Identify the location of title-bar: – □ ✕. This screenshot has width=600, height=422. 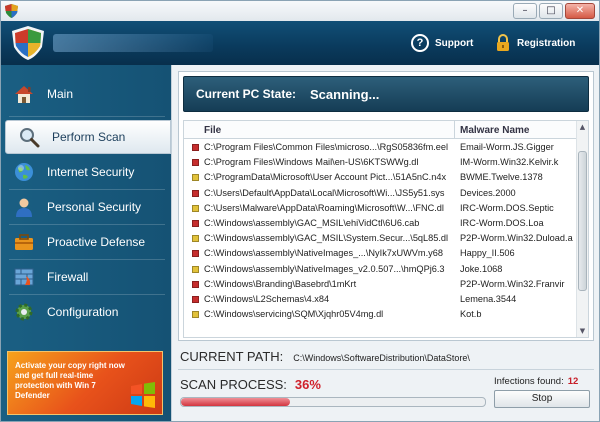
(300, 11).